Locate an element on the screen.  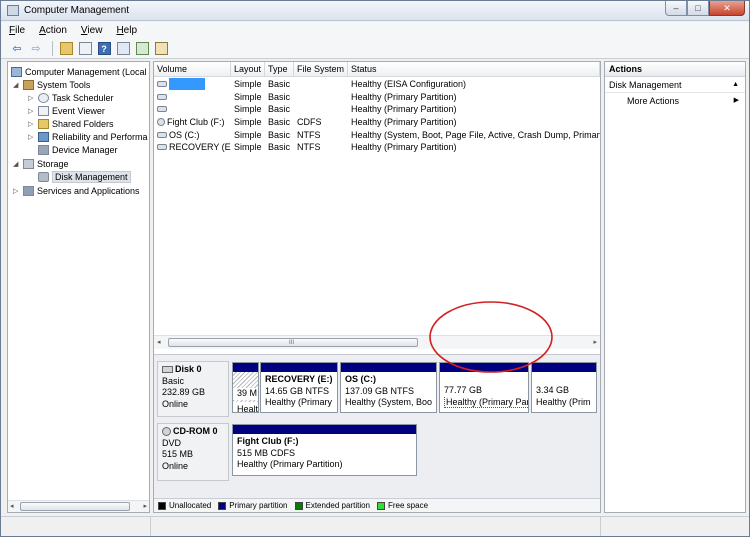
tree-item-label: Reliability and Performa is located at coordinates (100, 136).